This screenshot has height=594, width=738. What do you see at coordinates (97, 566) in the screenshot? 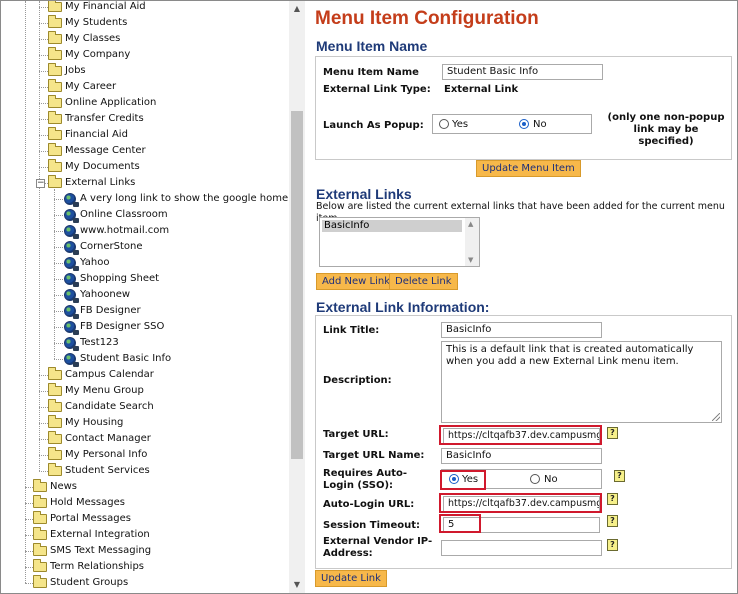
I see `tree-item-label: Term Relationships` at bounding box center [97, 566].